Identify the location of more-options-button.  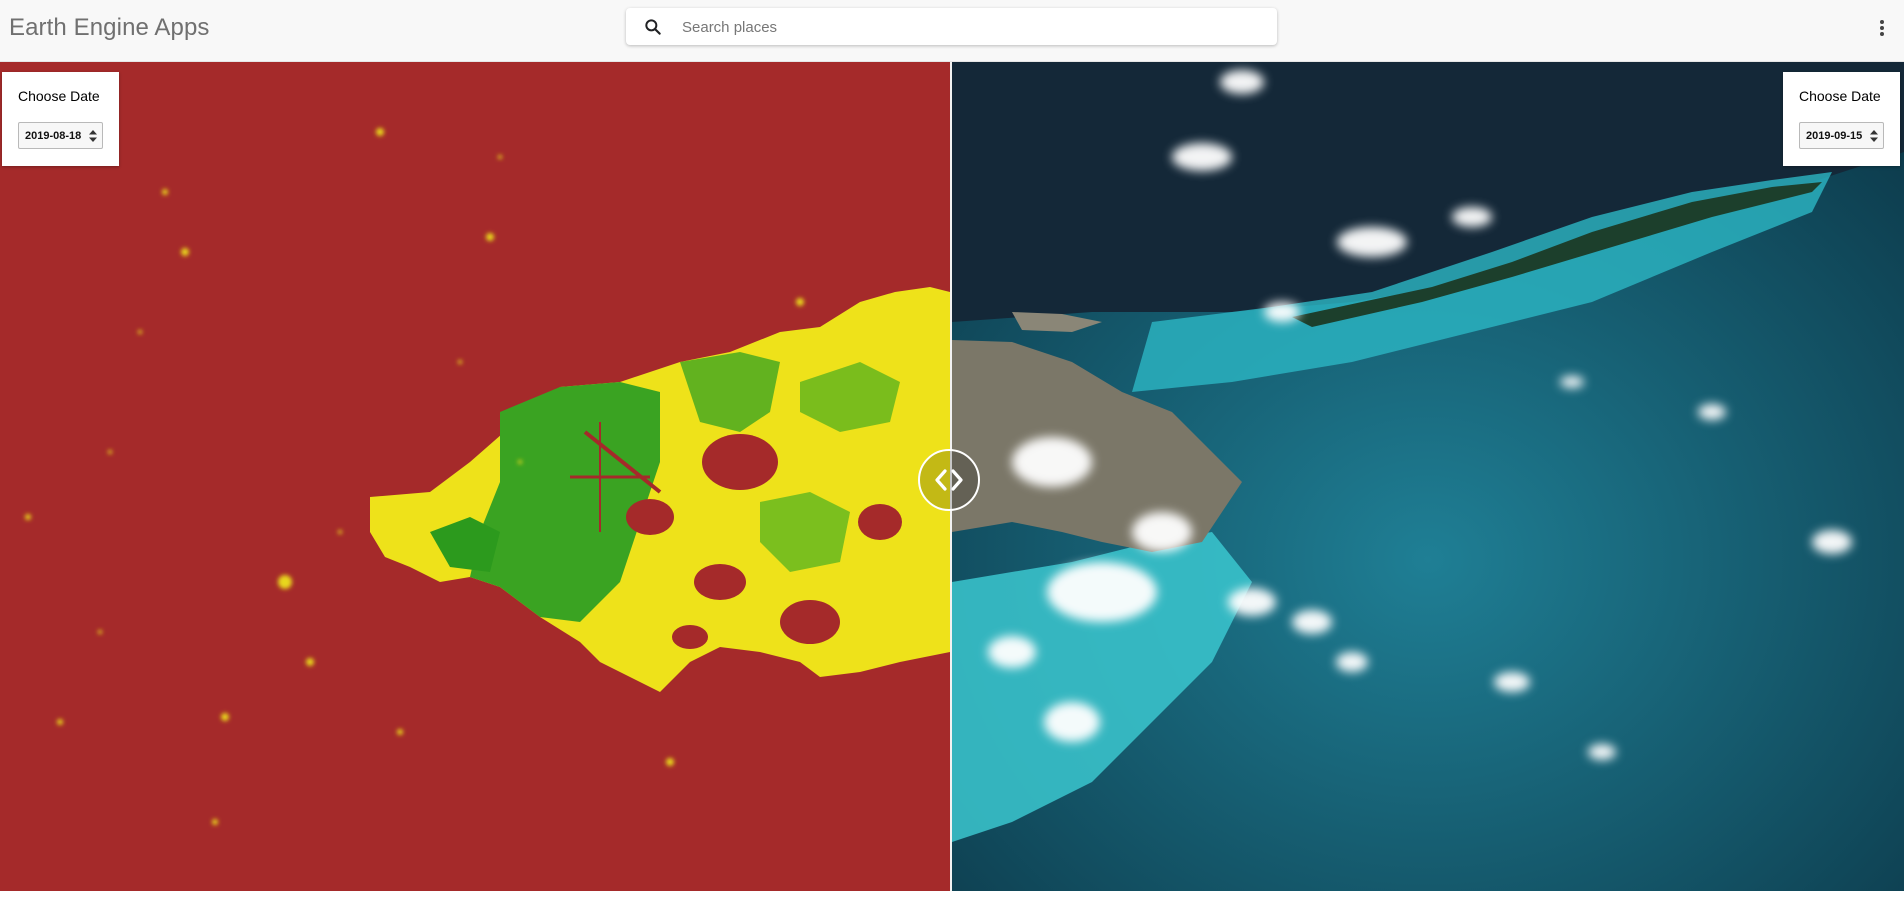
(1882, 27).